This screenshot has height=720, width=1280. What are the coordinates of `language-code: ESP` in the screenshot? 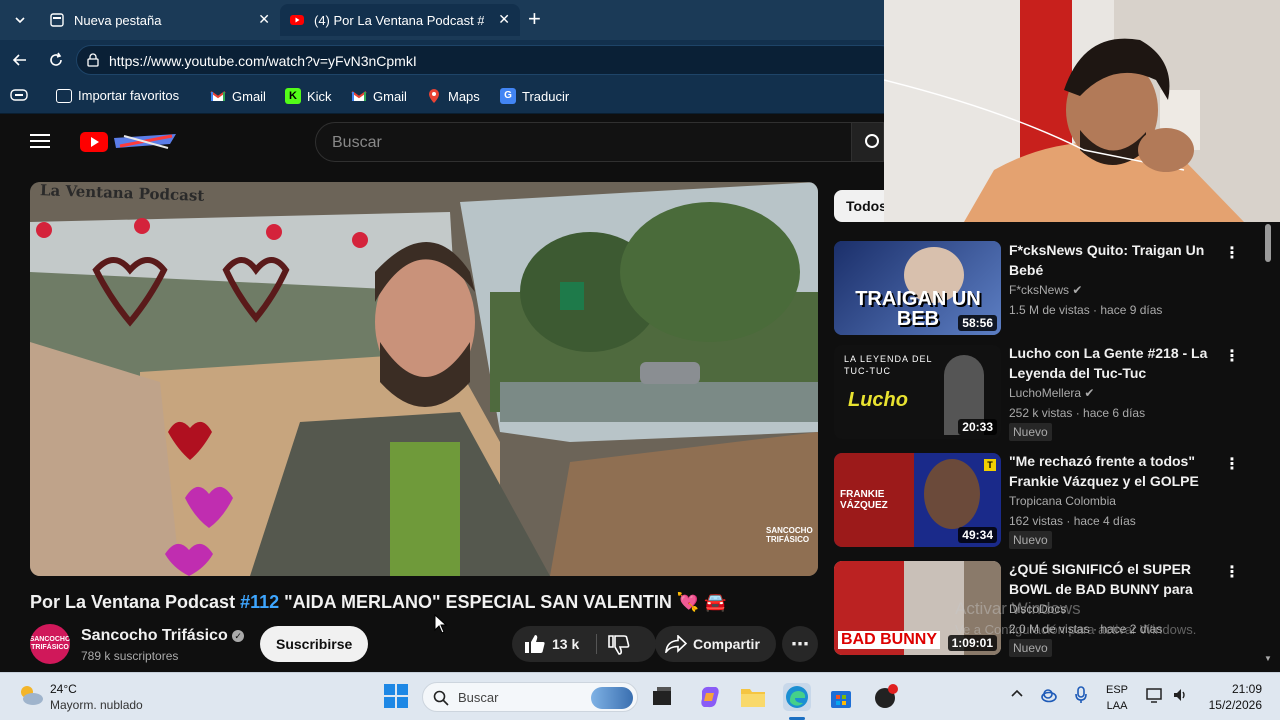 It's located at (1117, 690).